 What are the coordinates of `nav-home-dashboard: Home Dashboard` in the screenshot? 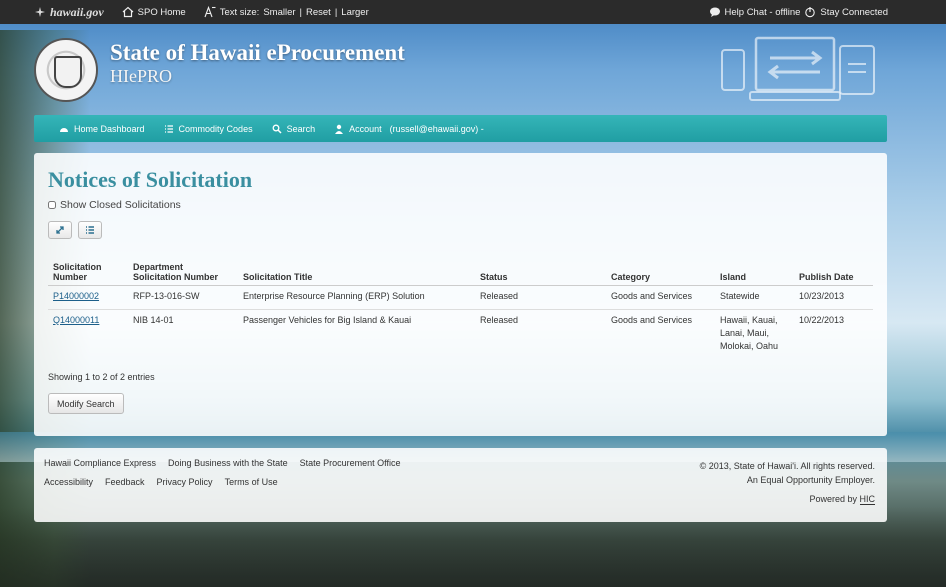 It's located at (101, 129).